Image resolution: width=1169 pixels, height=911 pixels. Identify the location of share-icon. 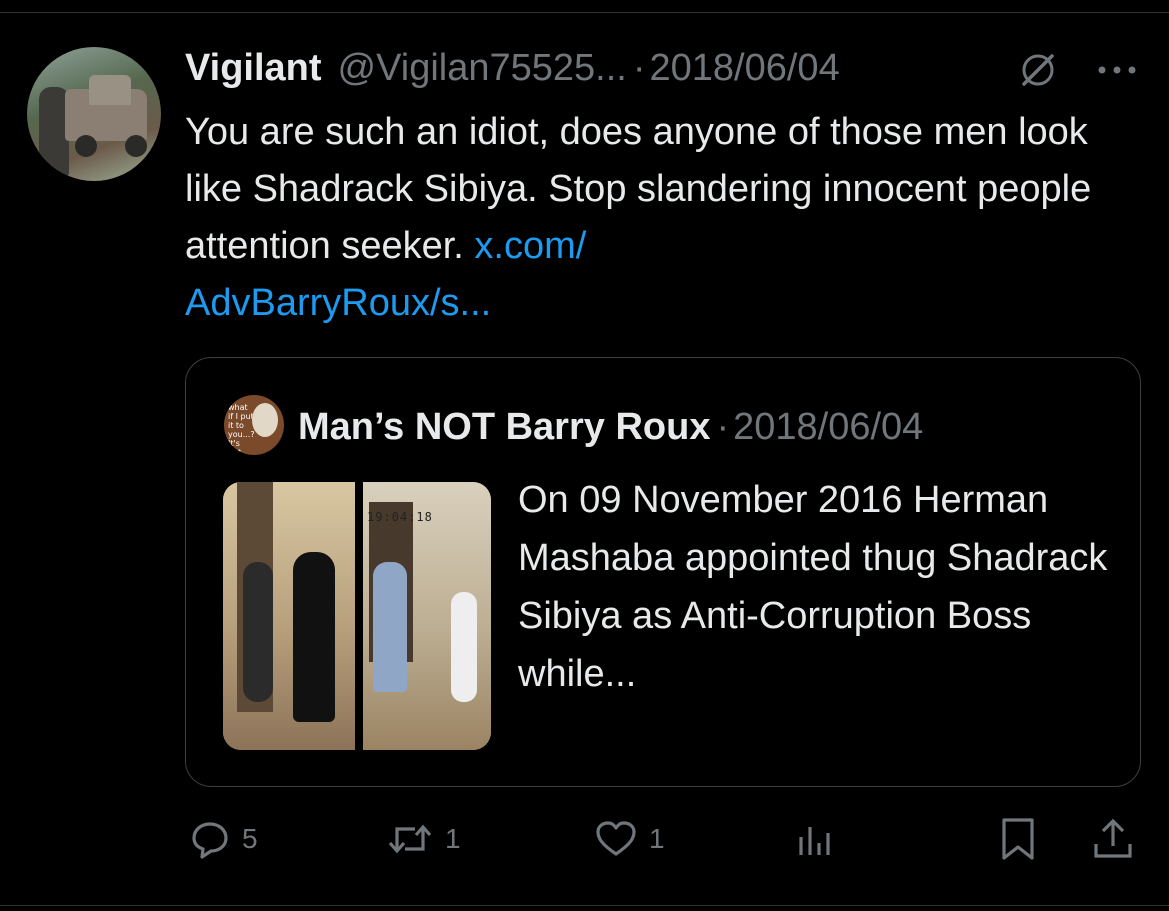
(1113, 839).